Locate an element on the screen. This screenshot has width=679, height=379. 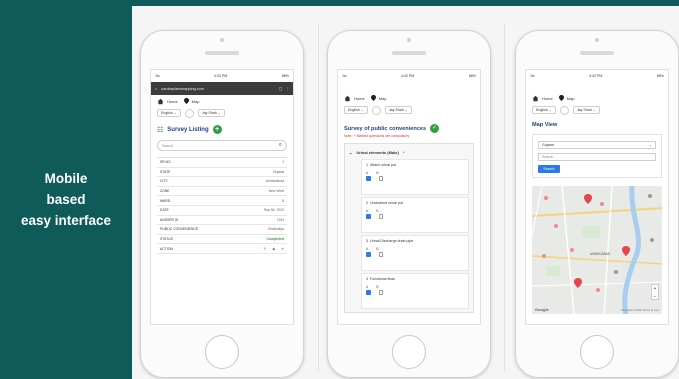
check-icon: ✓ is located at coordinates (435, 128).